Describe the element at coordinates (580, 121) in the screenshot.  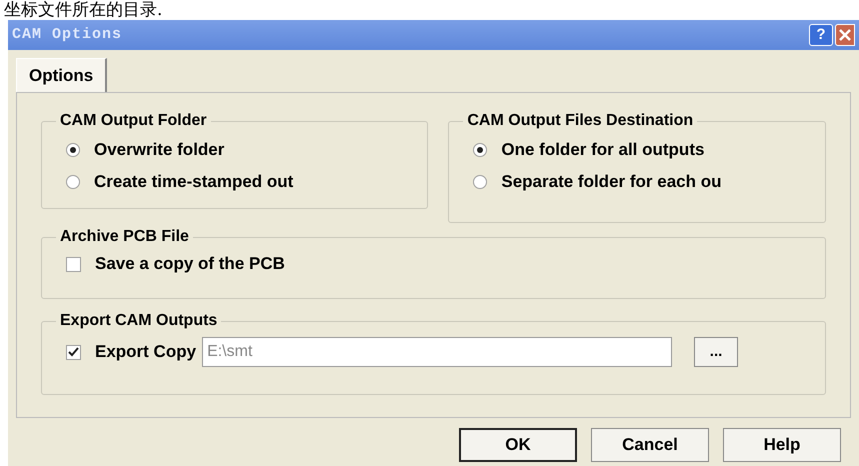
I see `group-title: CAM Output Files Destination` at that location.